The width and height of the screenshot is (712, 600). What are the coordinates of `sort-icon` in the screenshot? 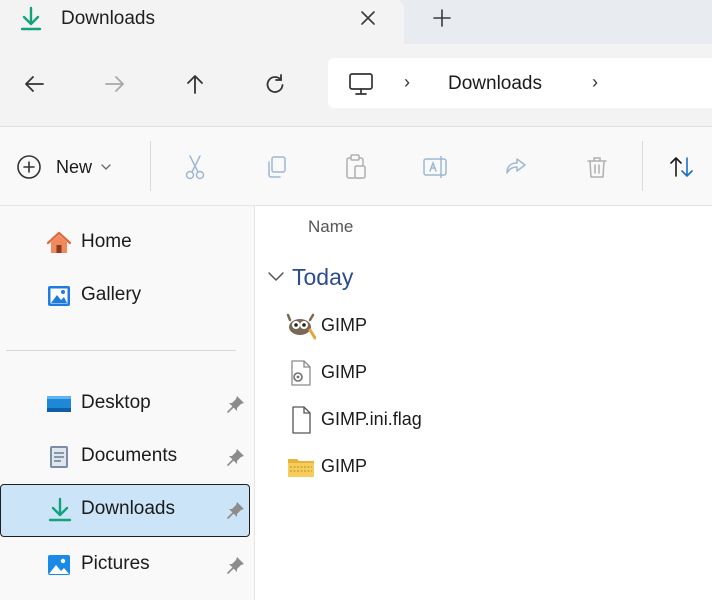 It's located at (681, 167).